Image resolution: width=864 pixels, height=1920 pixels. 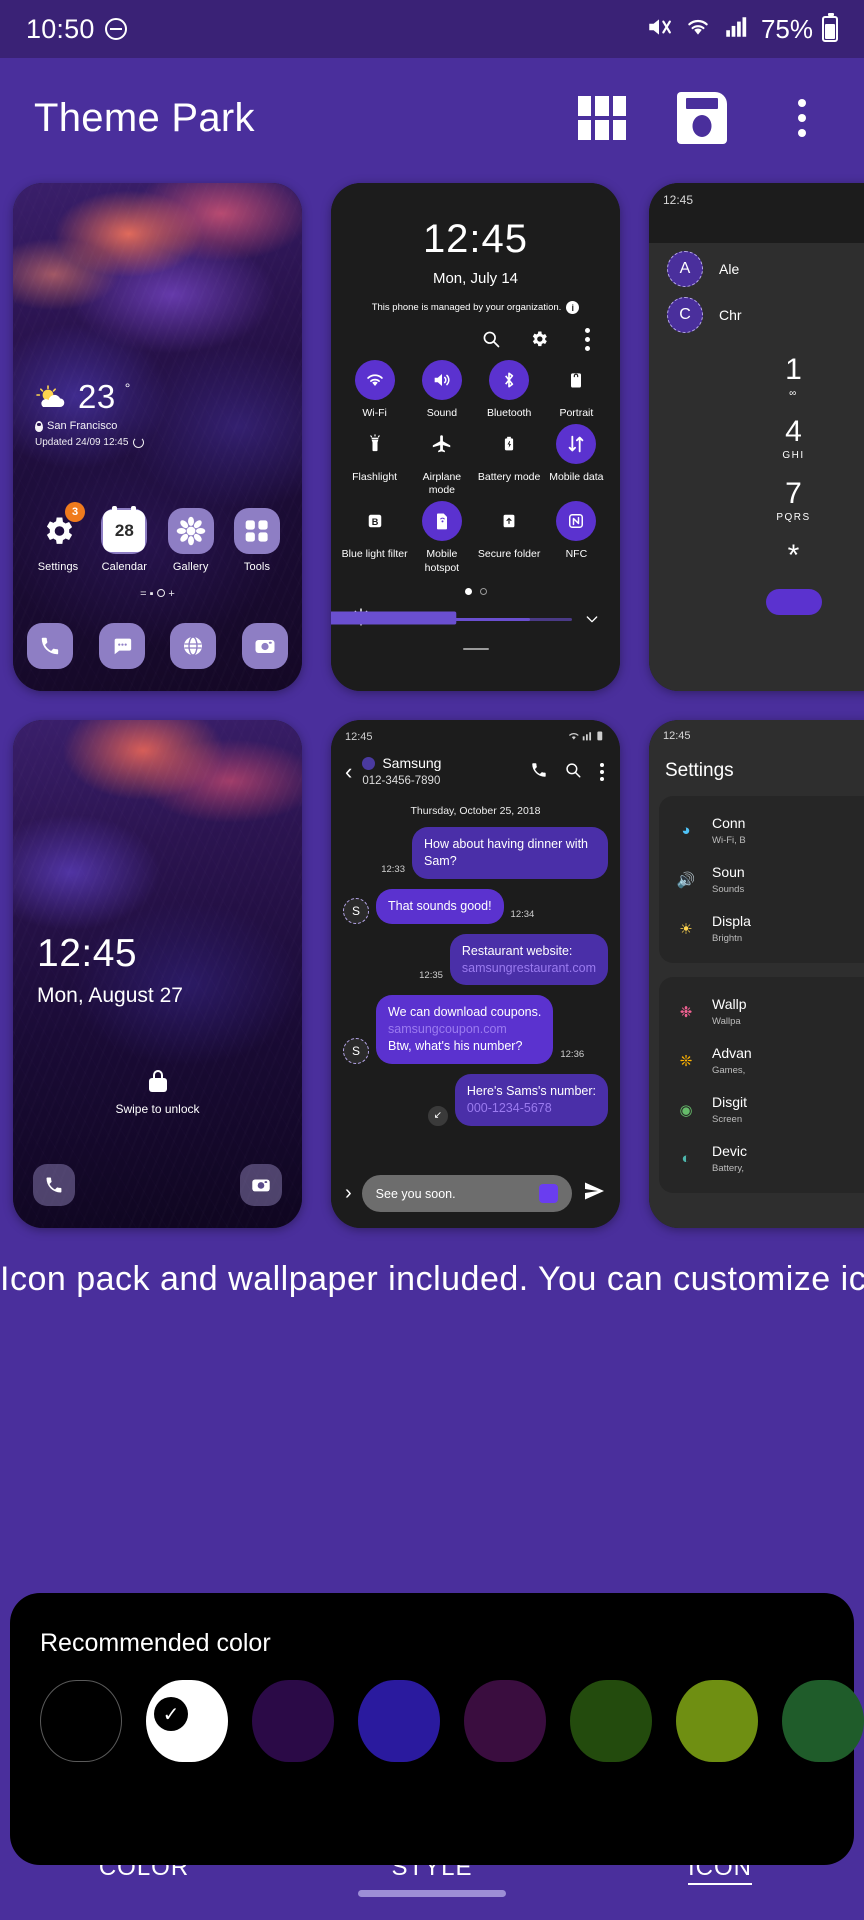 What do you see at coordinates (576, 390) in the screenshot?
I see `quick-toggle-portrait: Portrait` at bounding box center [576, 390].